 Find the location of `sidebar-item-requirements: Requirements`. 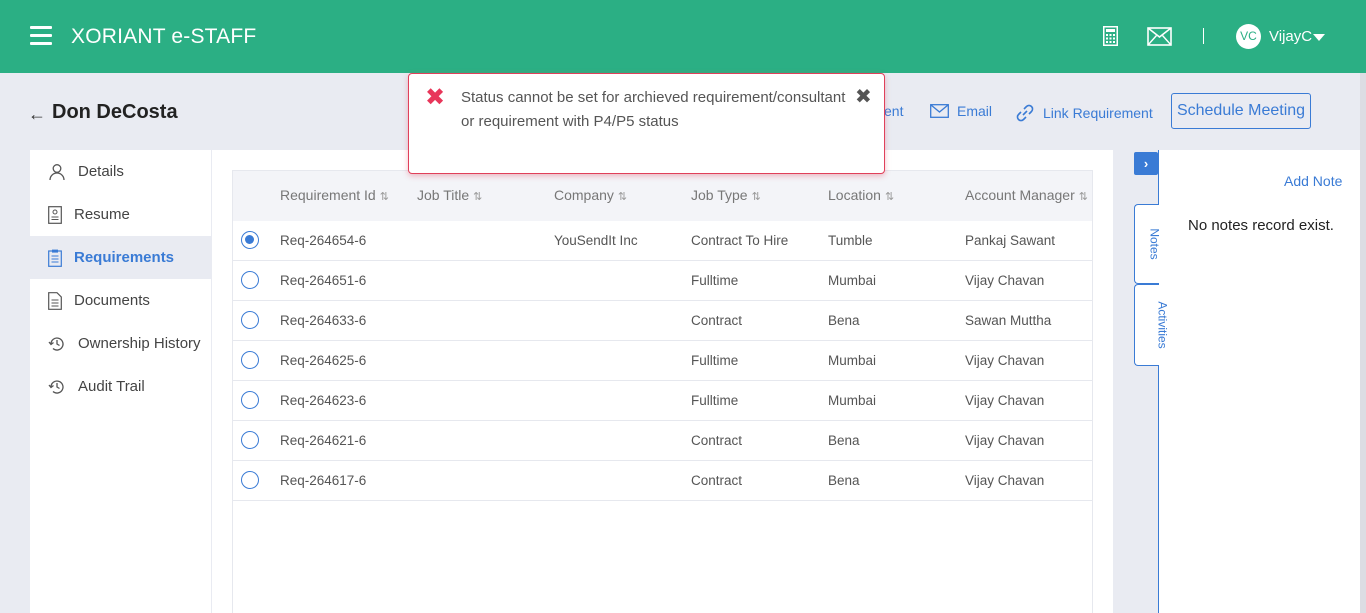

sidebar-item-requirements: Requirements is located at coordinates (120, 257).